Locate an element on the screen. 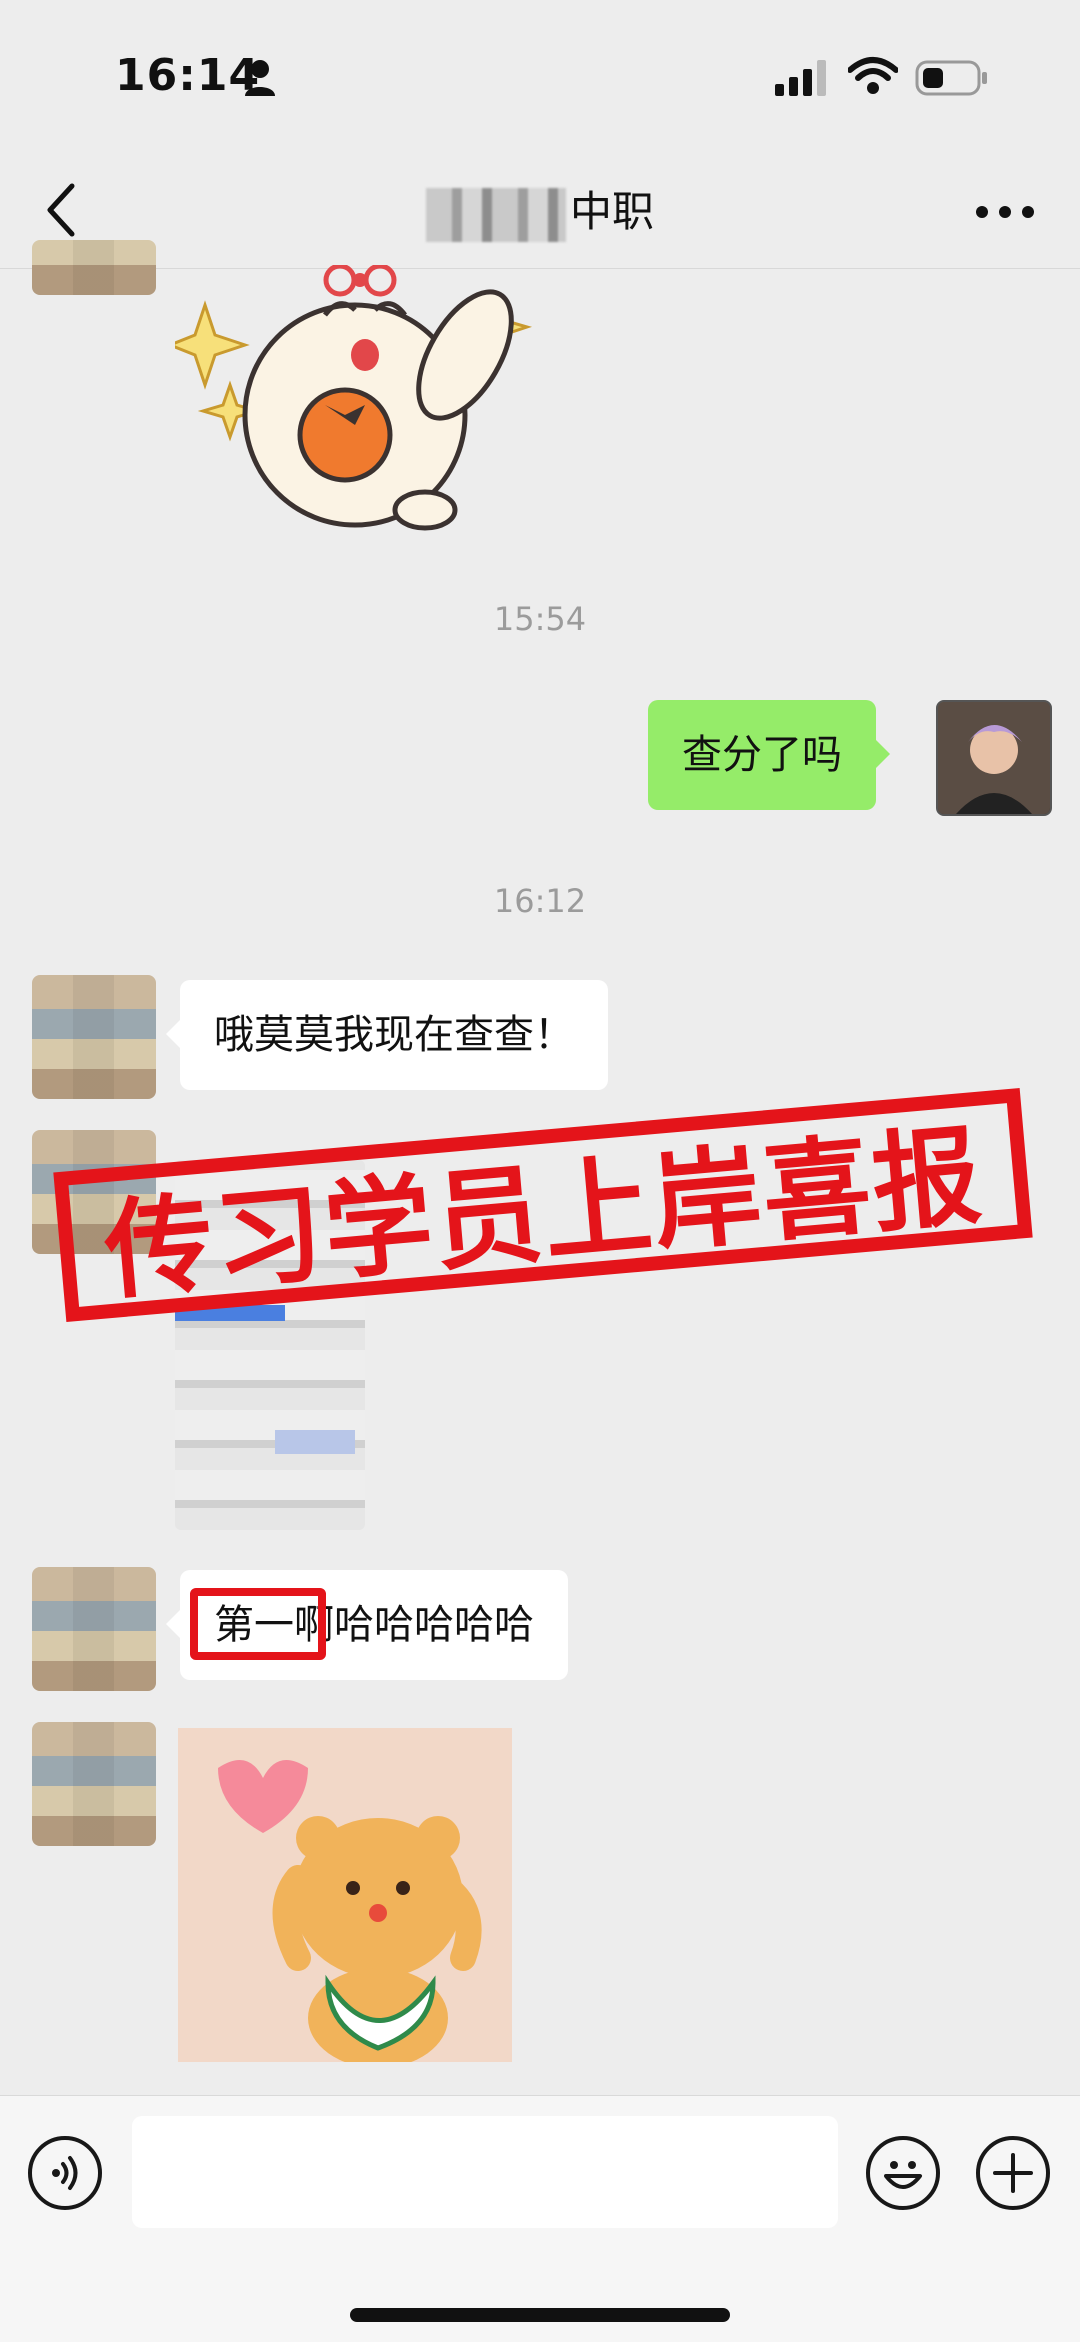 This screenshot has height=2342, width=1080. emoji-icon is located at coordinates (903, 2175).